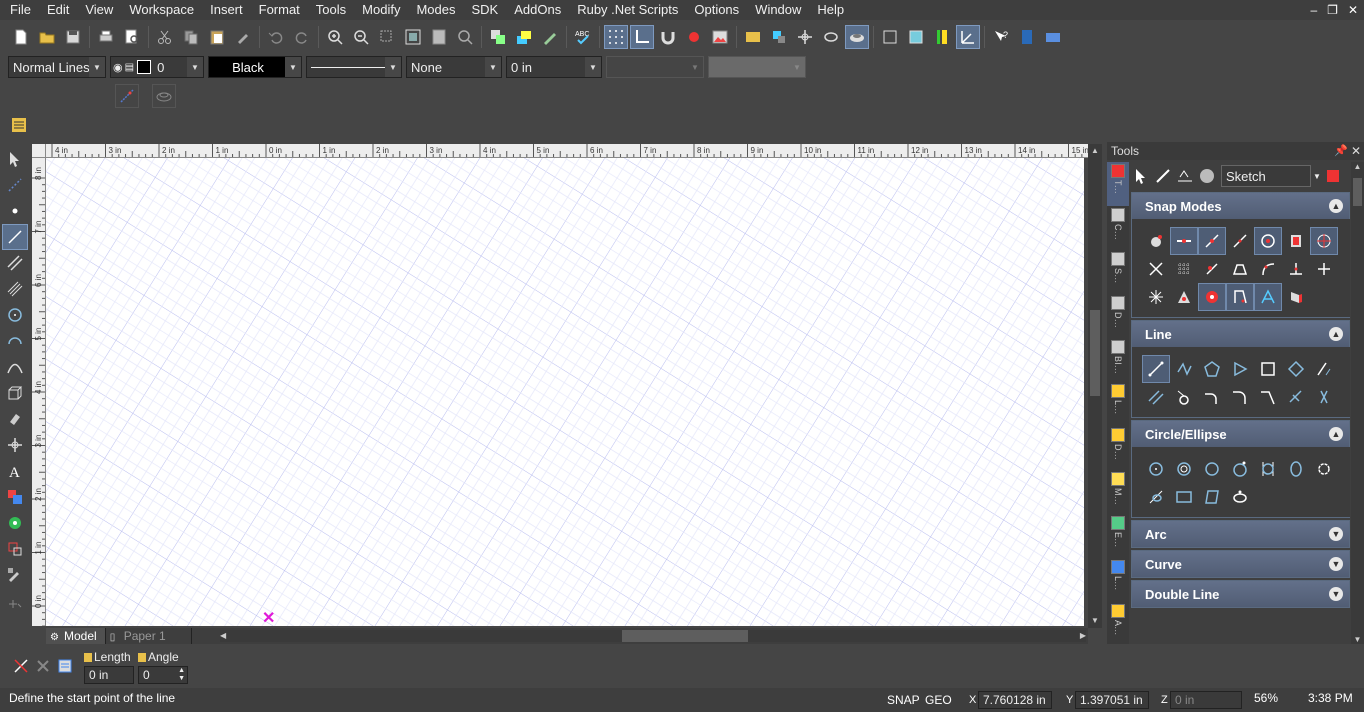 This screenshot has height=712, width=1364. What do you see at coordinates (1268, 369) in the screenshot?
I see `rectangle-tool` at bounding box center [1268, 369].